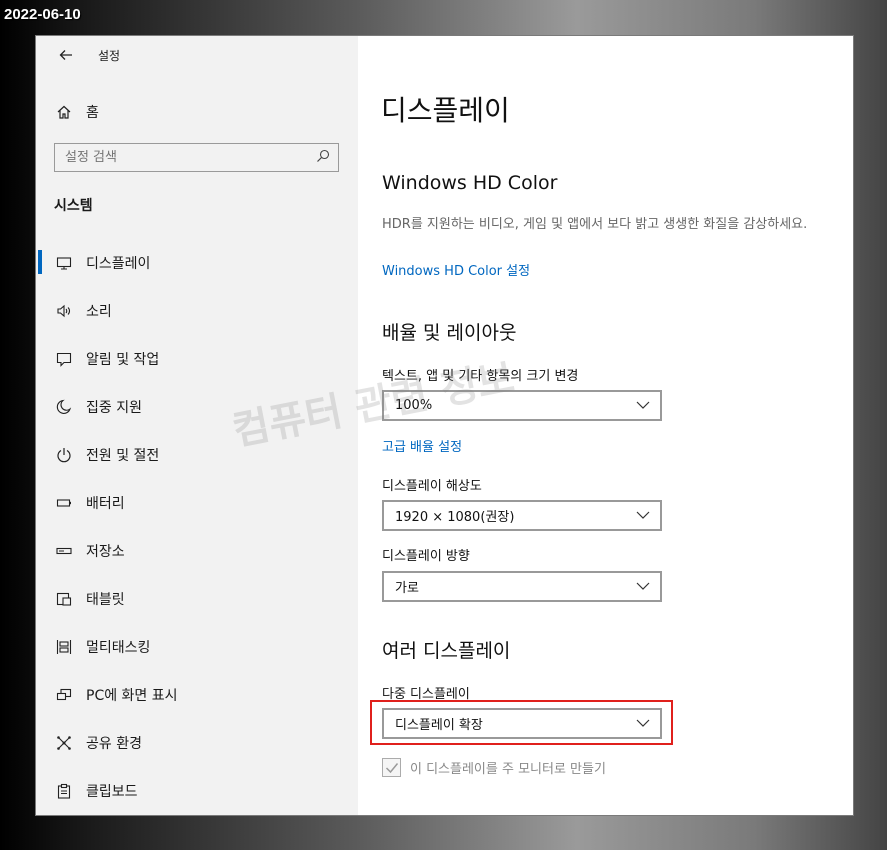 The height and width of the screenshot is (850, 887). Describe the element at coordinates (83, 311) in the screenshot. I see `sidebar-item-sound: 소리` at that location.